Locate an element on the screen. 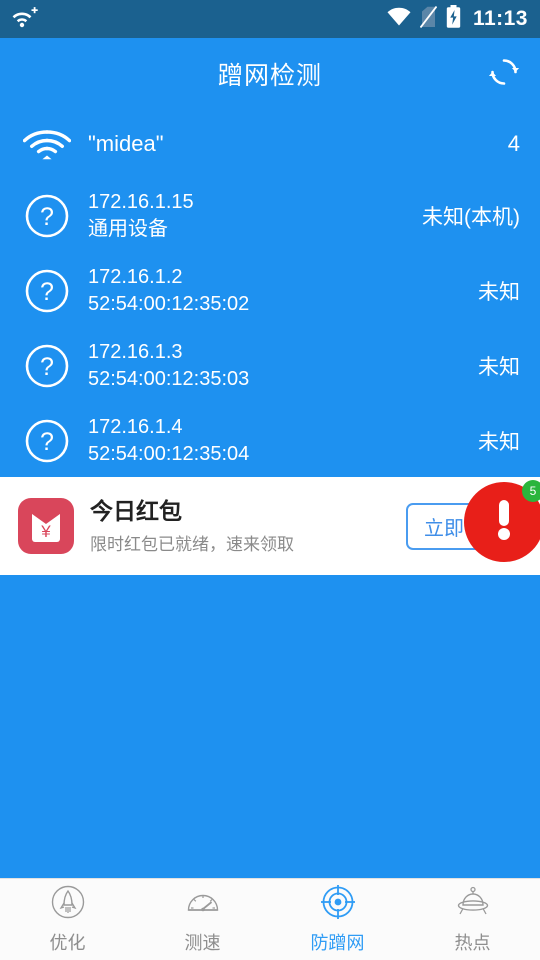  device-info: 172.16.1.4 52:54:00:12:35:04 is located at coordinates (283, 440).